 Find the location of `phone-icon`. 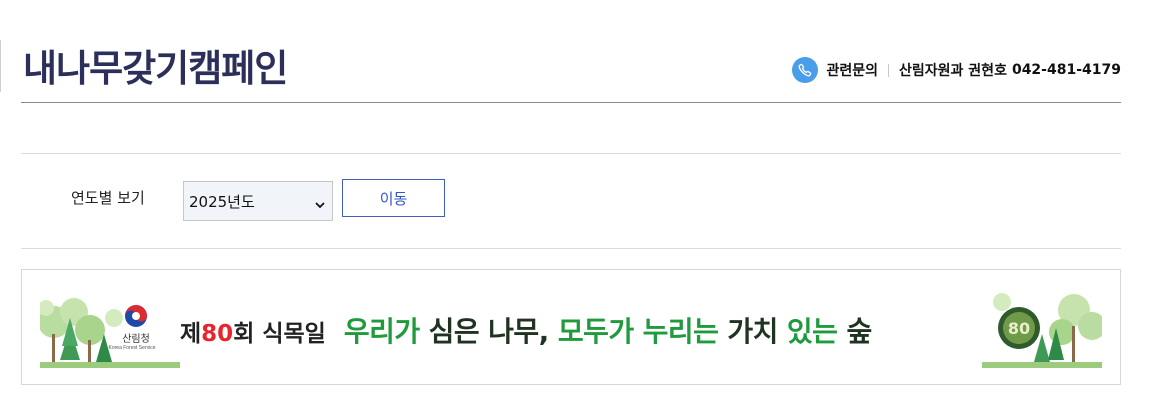

phone-icon is located at coordinates (804, 70).